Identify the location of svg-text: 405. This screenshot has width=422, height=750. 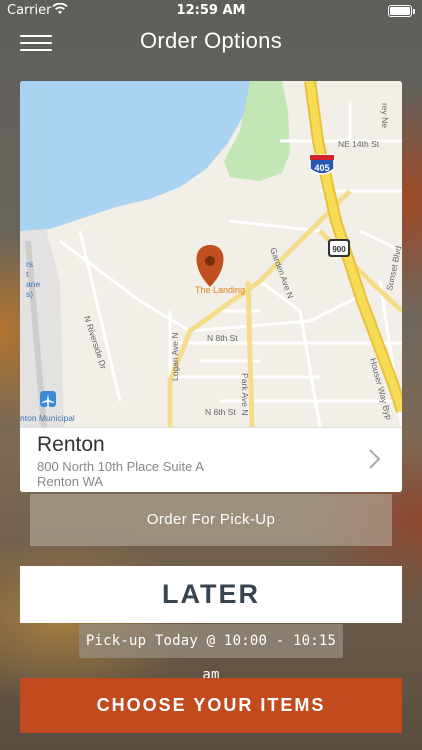
(321, 168).